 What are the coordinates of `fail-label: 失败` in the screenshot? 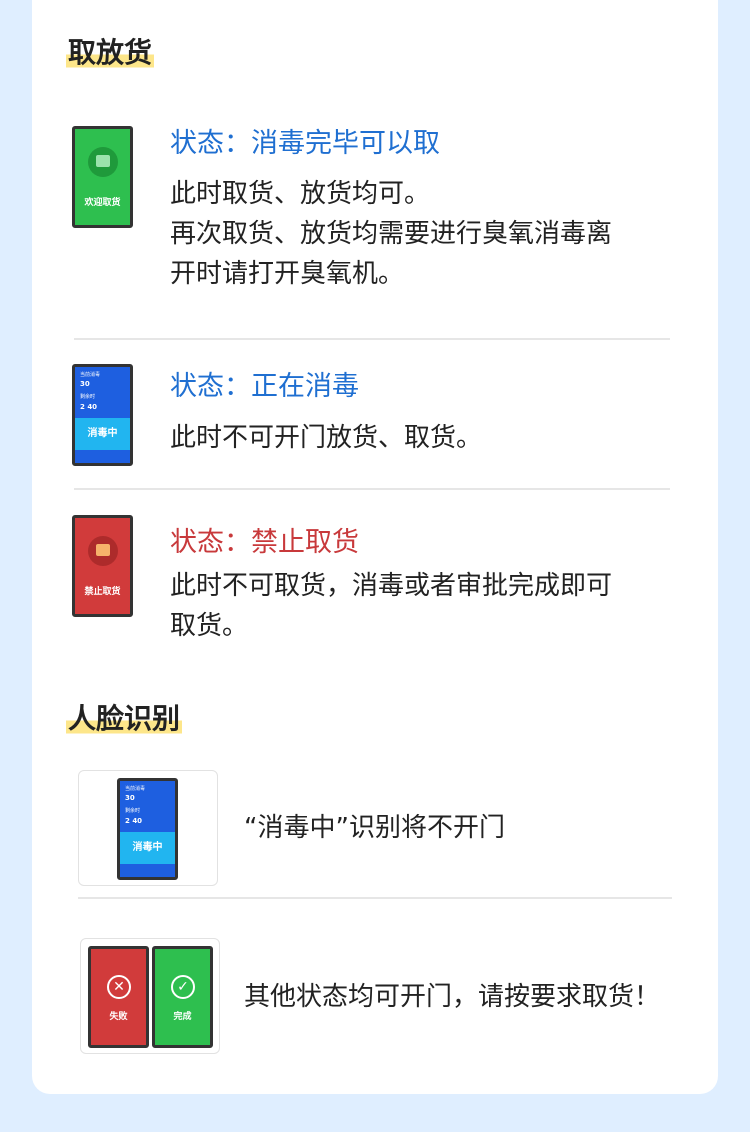 It's located at (118, 1017).